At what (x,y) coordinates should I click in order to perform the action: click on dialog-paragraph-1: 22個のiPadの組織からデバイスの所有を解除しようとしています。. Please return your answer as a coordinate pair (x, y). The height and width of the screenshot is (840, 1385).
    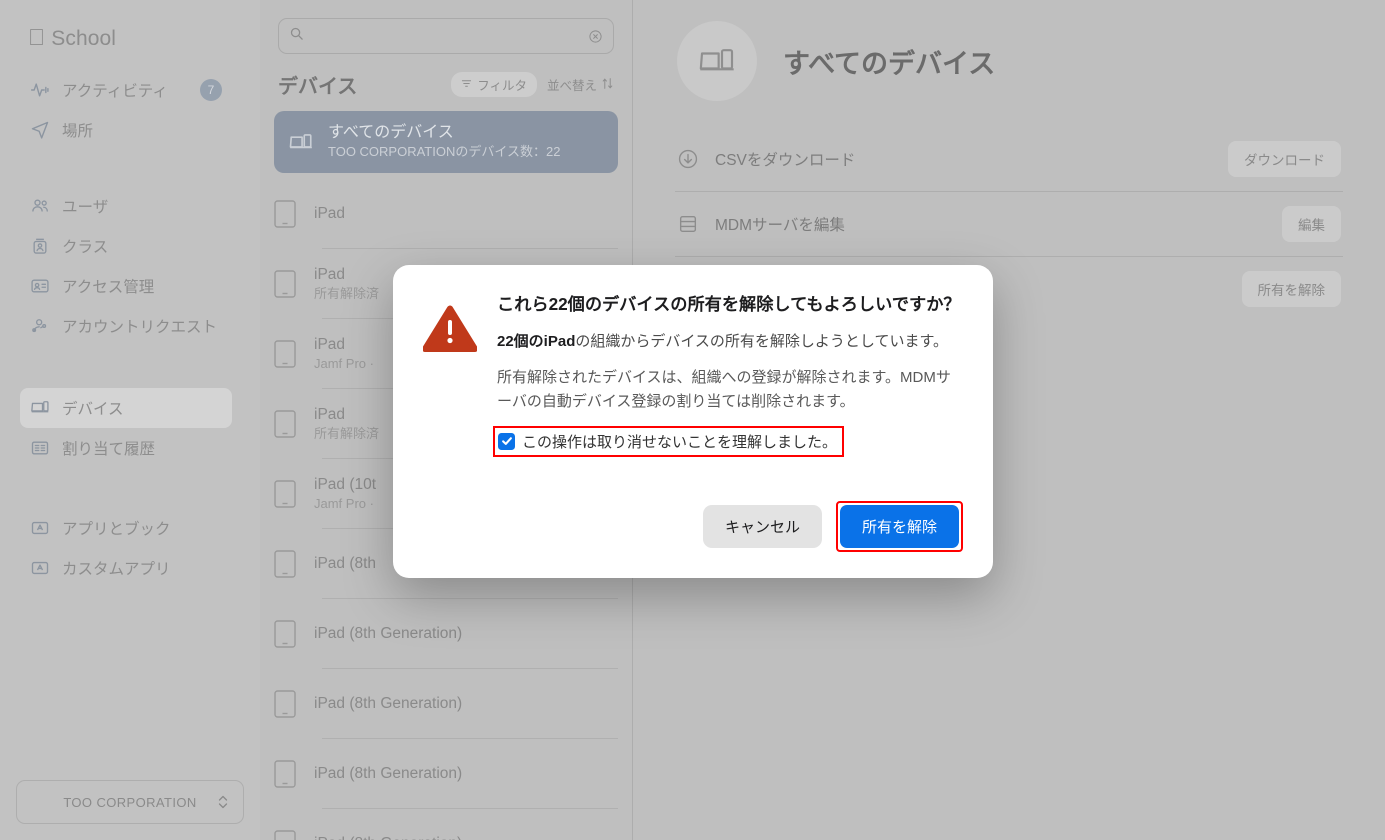
    Looking at the image, I should click on (730, 341).